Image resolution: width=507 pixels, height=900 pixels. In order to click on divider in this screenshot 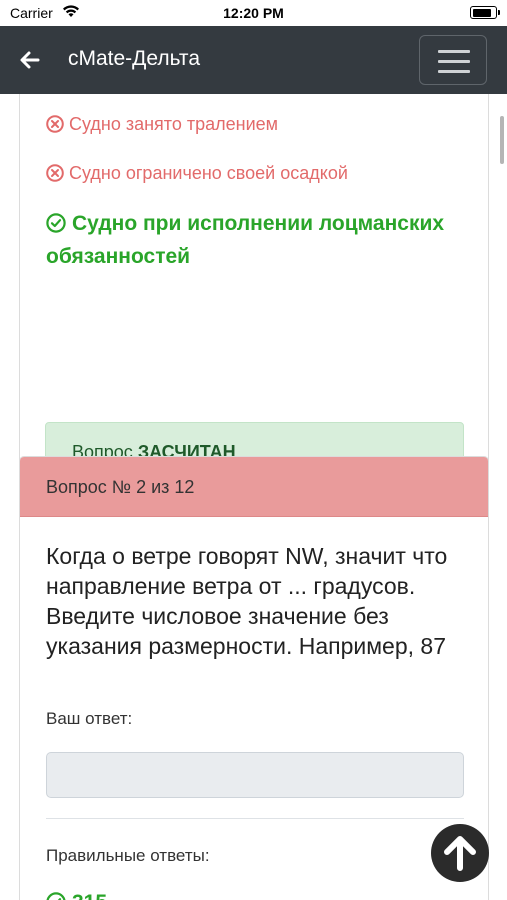, I will do `click(255, 818)`.